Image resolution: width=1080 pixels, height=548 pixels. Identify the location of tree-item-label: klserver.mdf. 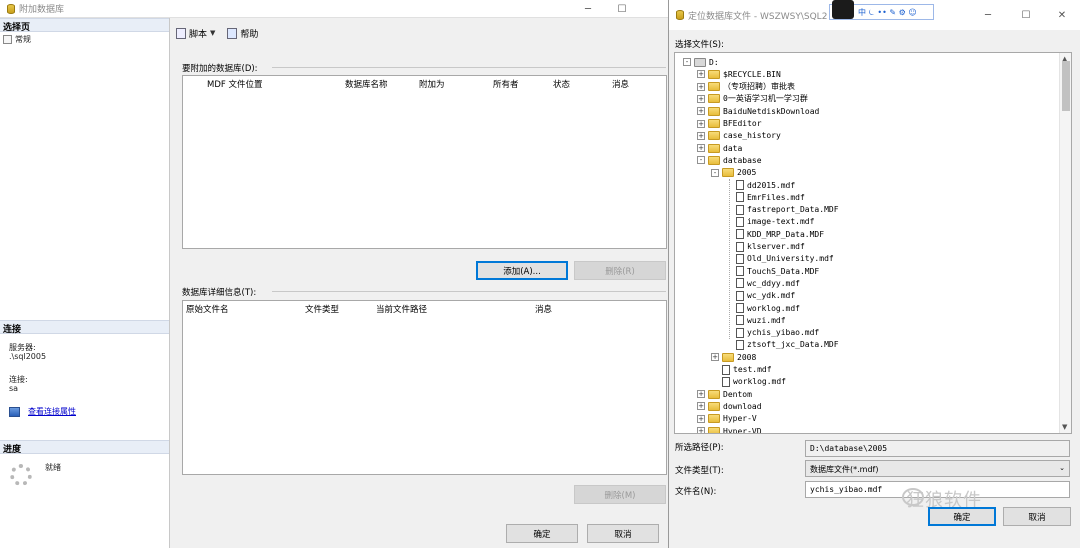
(776, 246).